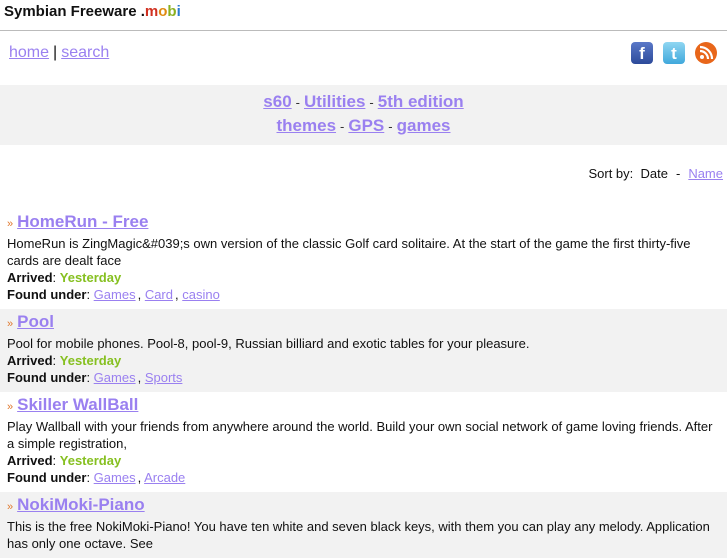 The image size is (727, 558). I want to click on tag-link: casino, so click(201, 294).